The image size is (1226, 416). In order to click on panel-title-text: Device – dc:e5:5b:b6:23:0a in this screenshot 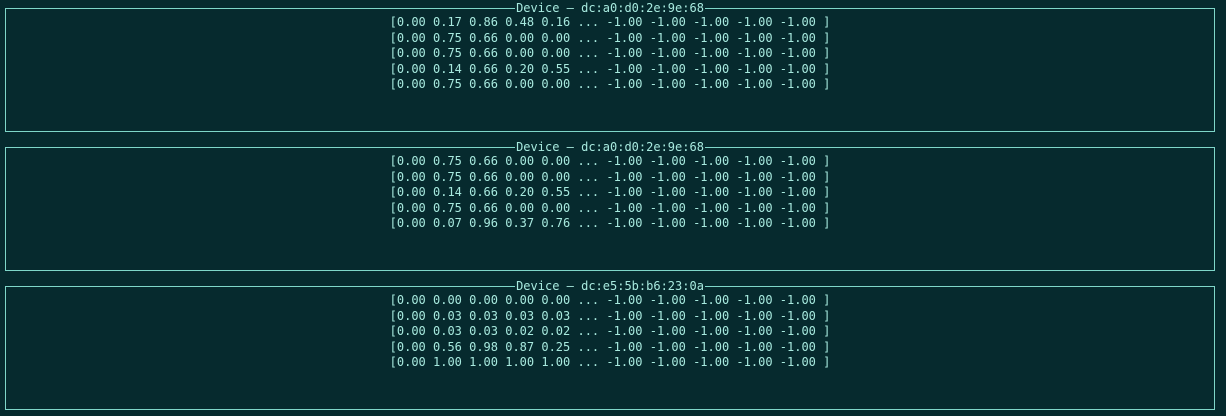, I will do `click(610, 286)`.